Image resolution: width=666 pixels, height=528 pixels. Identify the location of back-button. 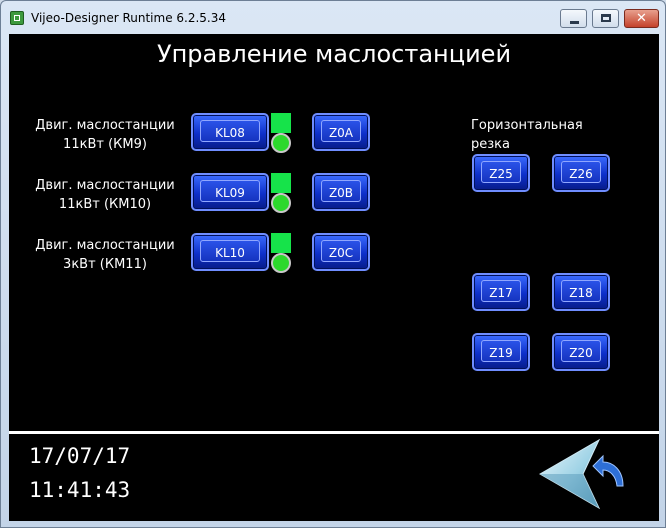
(584, 473).